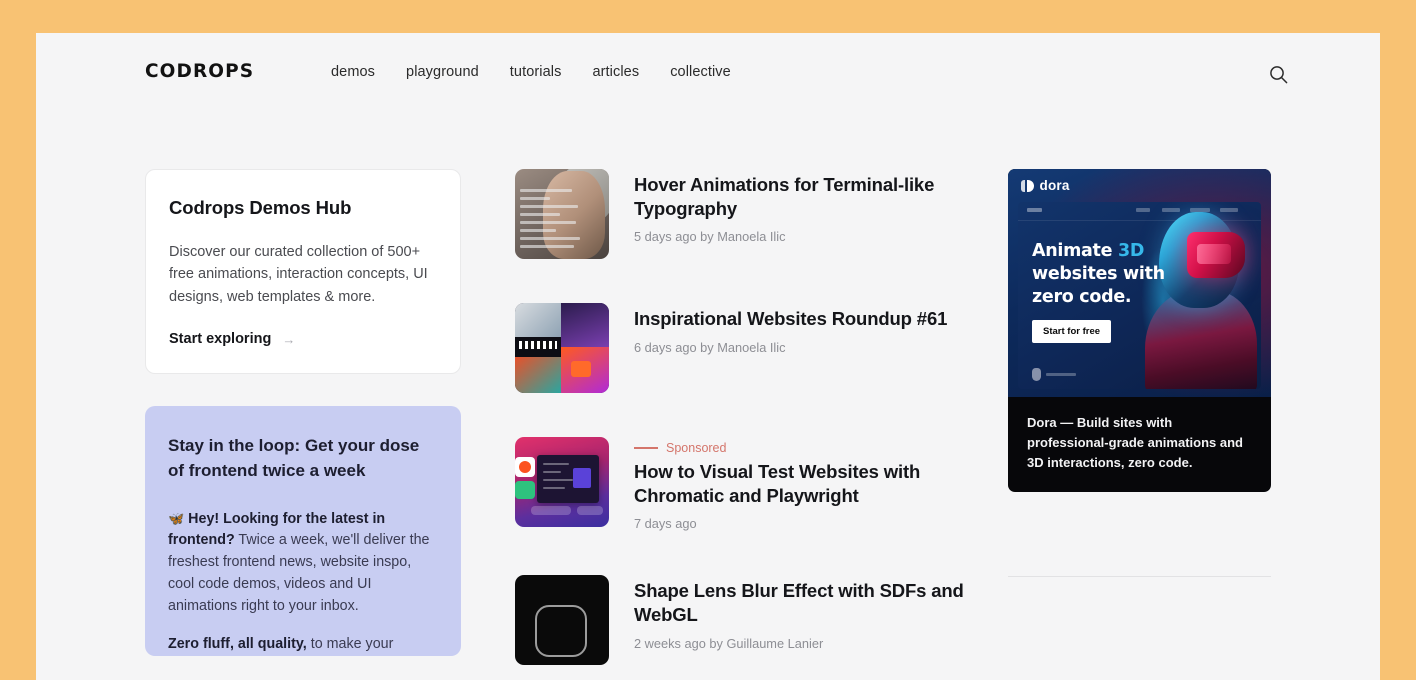  What do you see at coordinates (665, 524) in the screenshot?
I see `article-meta: 7 days ago` at bounding box center [665, 524].